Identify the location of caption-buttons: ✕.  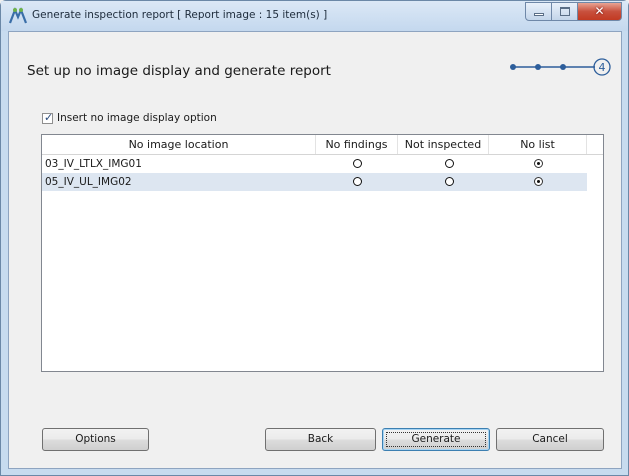
(573, 11).